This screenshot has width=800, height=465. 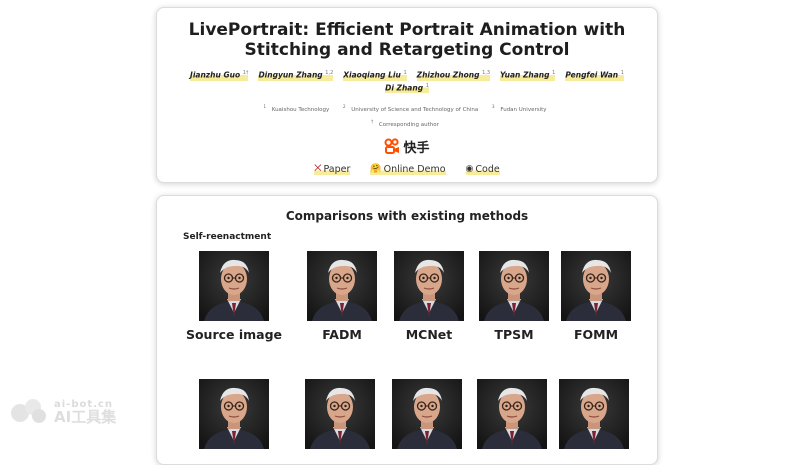 I want to click on comparison-cell: FOMM, so click(x=596, y=296).